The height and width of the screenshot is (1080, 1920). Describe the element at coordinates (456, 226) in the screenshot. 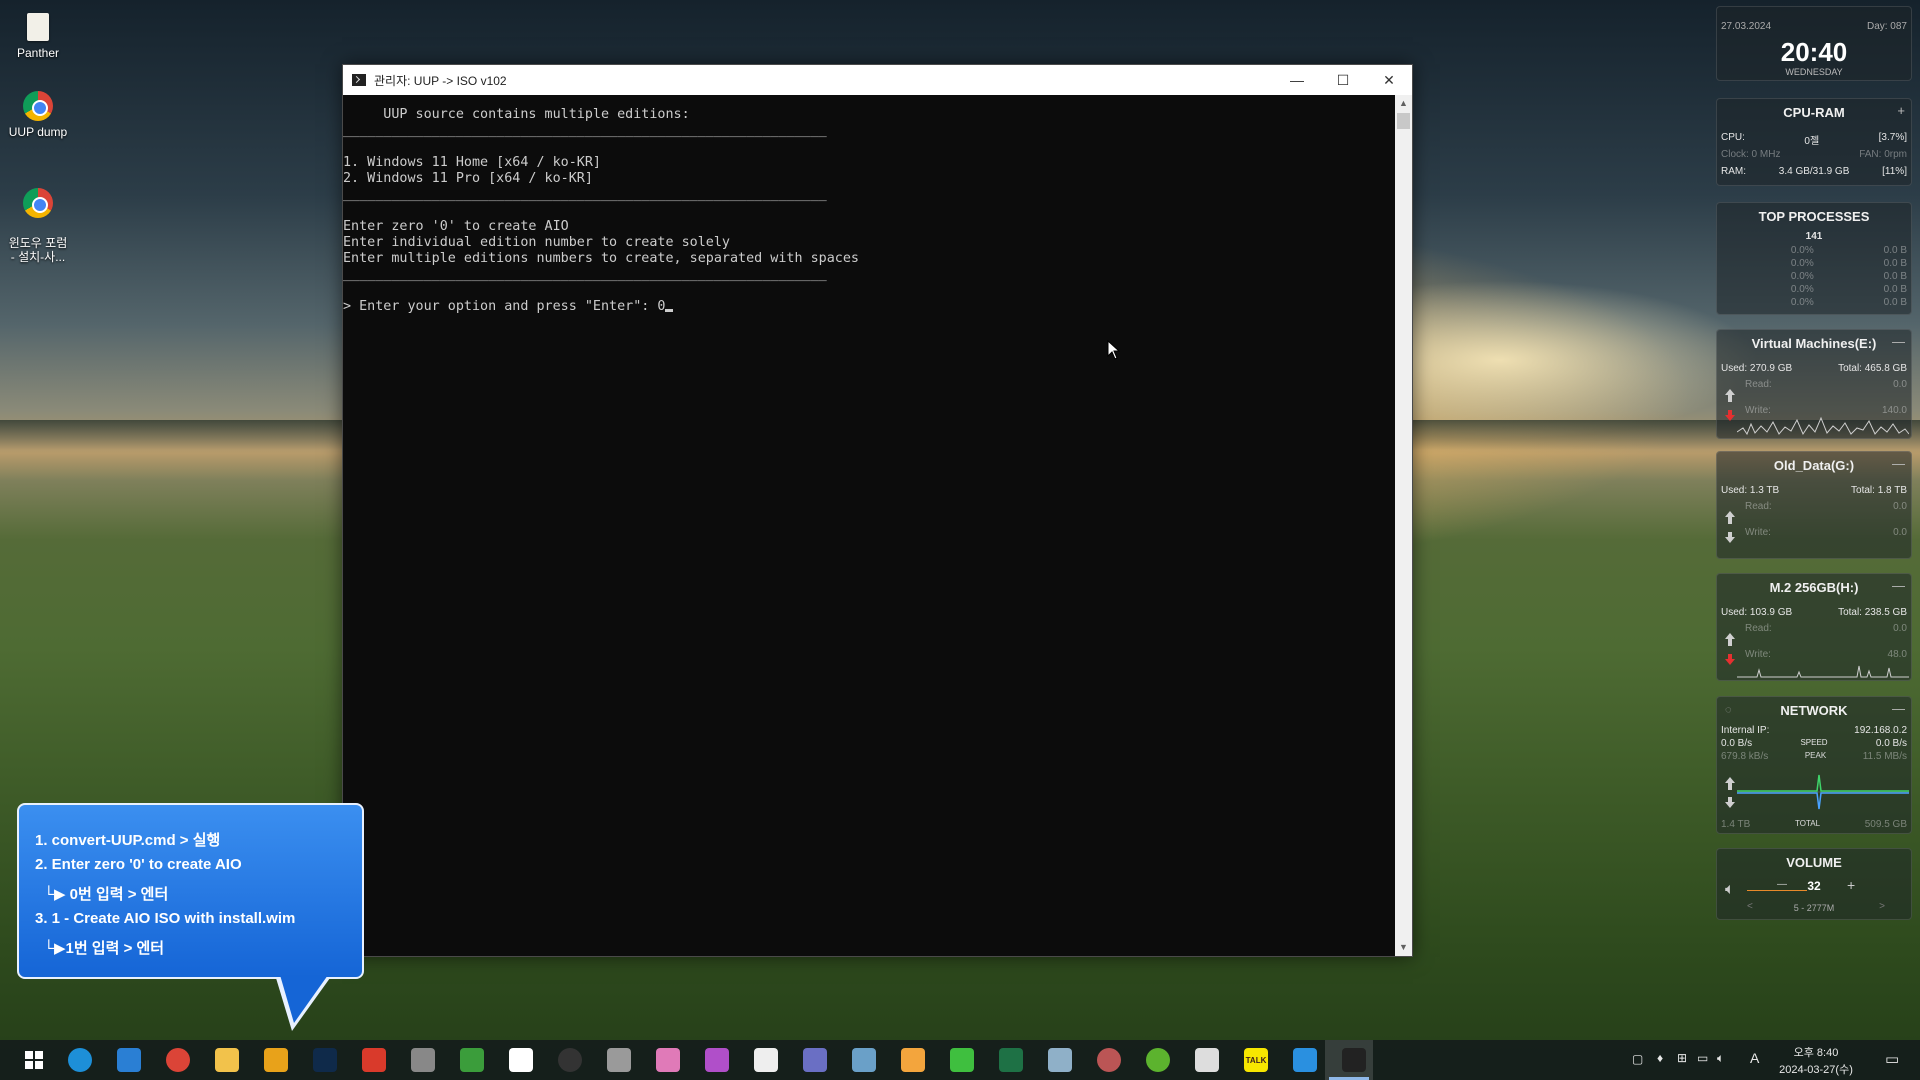

I see `console-line: Enter zero '0' to create AIO` at that location.